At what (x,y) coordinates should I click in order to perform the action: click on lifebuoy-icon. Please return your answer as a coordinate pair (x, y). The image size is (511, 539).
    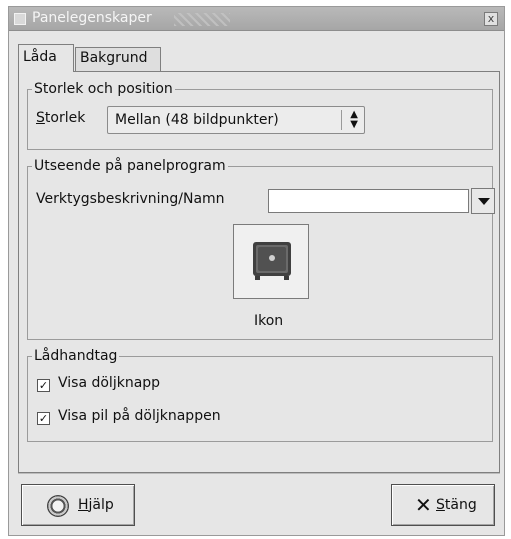
    Looking at the image, I should click on (58, 506).